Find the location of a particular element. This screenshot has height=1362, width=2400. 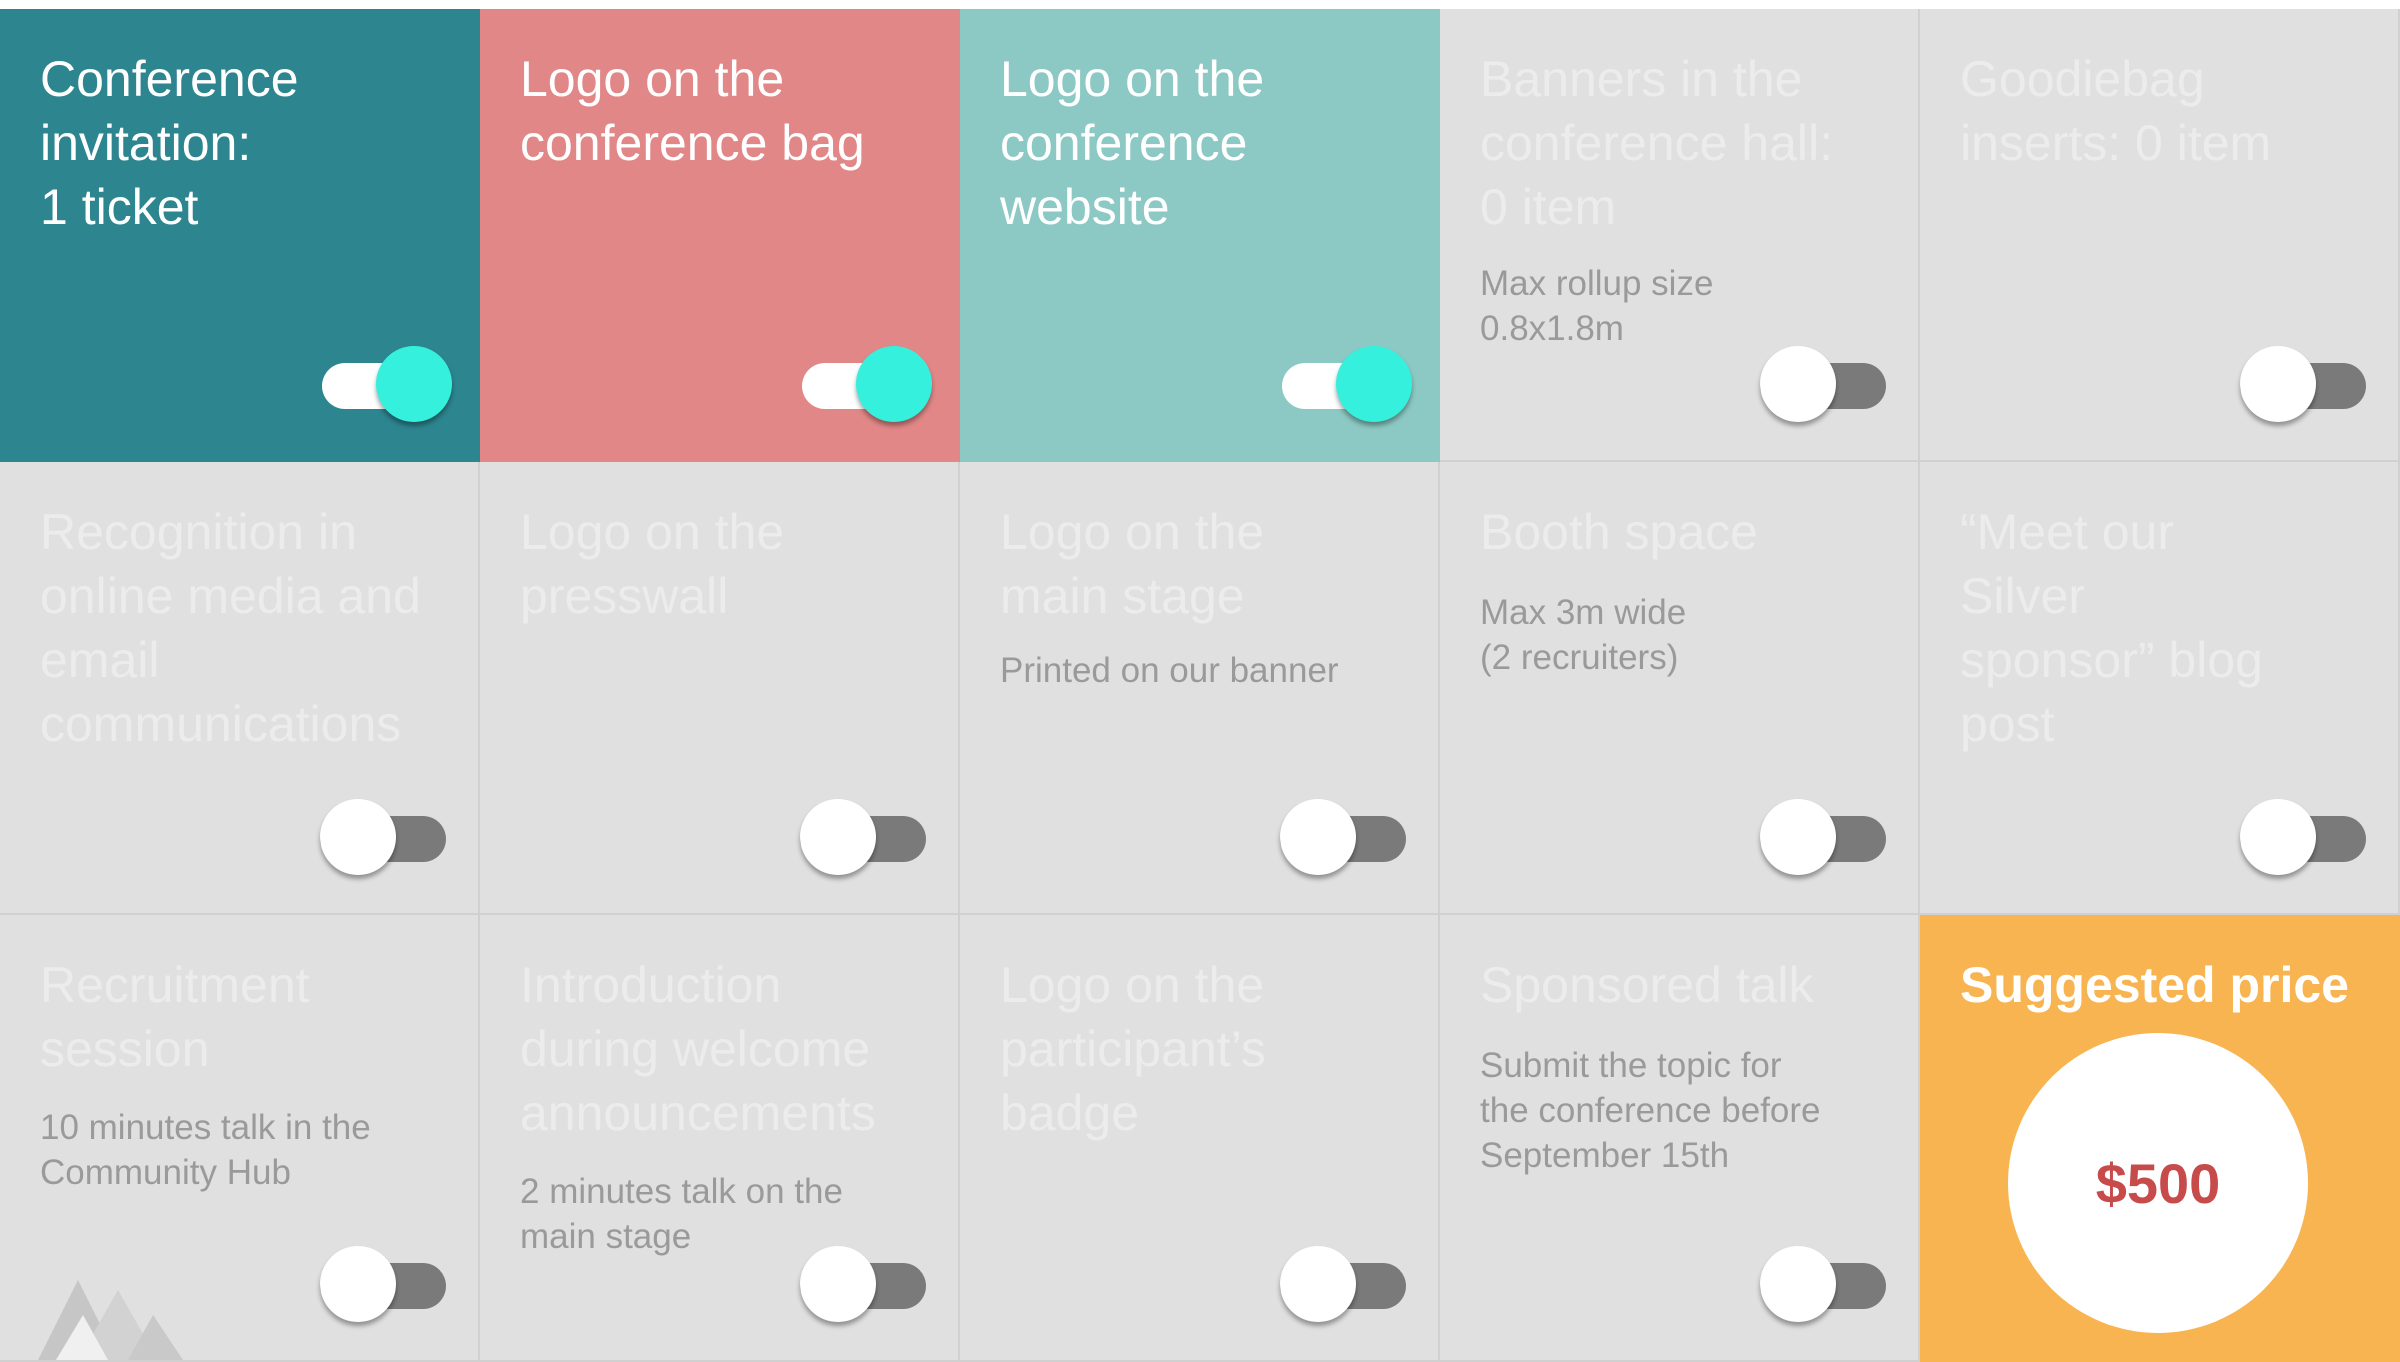

tile-title: Logo on the main stage is located at coordinates (1132, 564).